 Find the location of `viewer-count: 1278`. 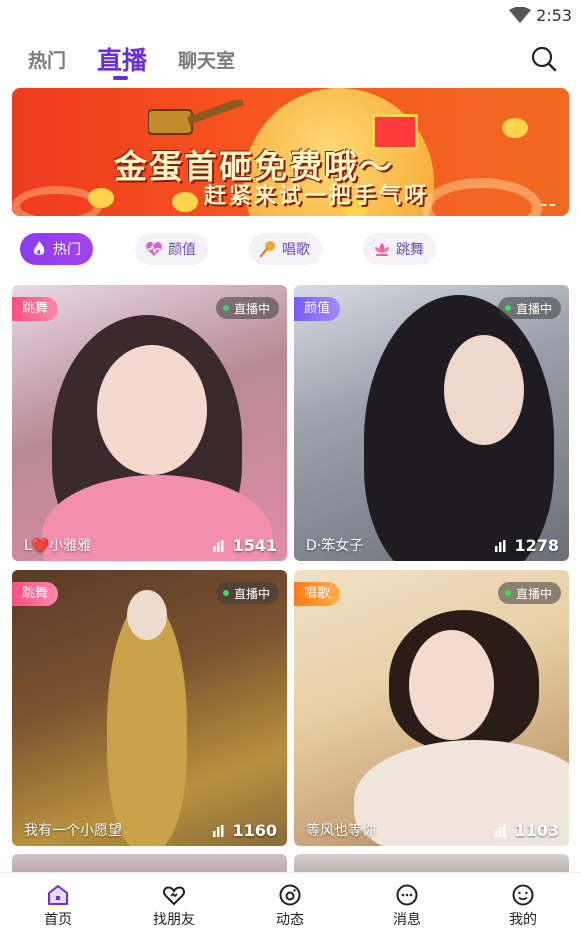

viewer-count: 1278 is located at coordinates (527, 545).